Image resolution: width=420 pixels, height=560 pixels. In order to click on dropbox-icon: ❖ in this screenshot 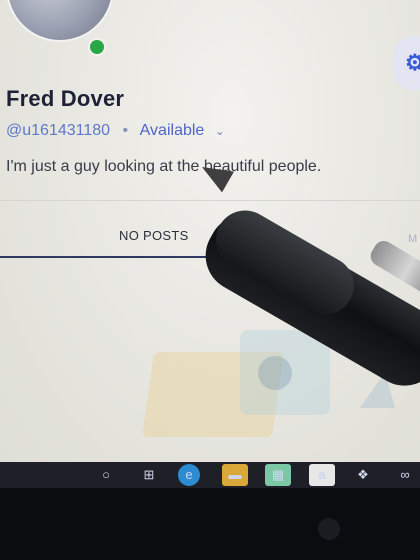, I will do `click(363, 475)`.